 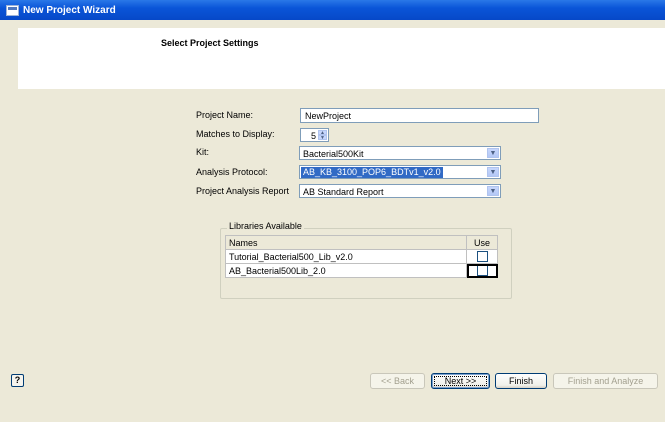 What do you see at coordinates (12, 10) in the screenshot?
I see `wizard-app-icon` at bounding box center [12, 10].